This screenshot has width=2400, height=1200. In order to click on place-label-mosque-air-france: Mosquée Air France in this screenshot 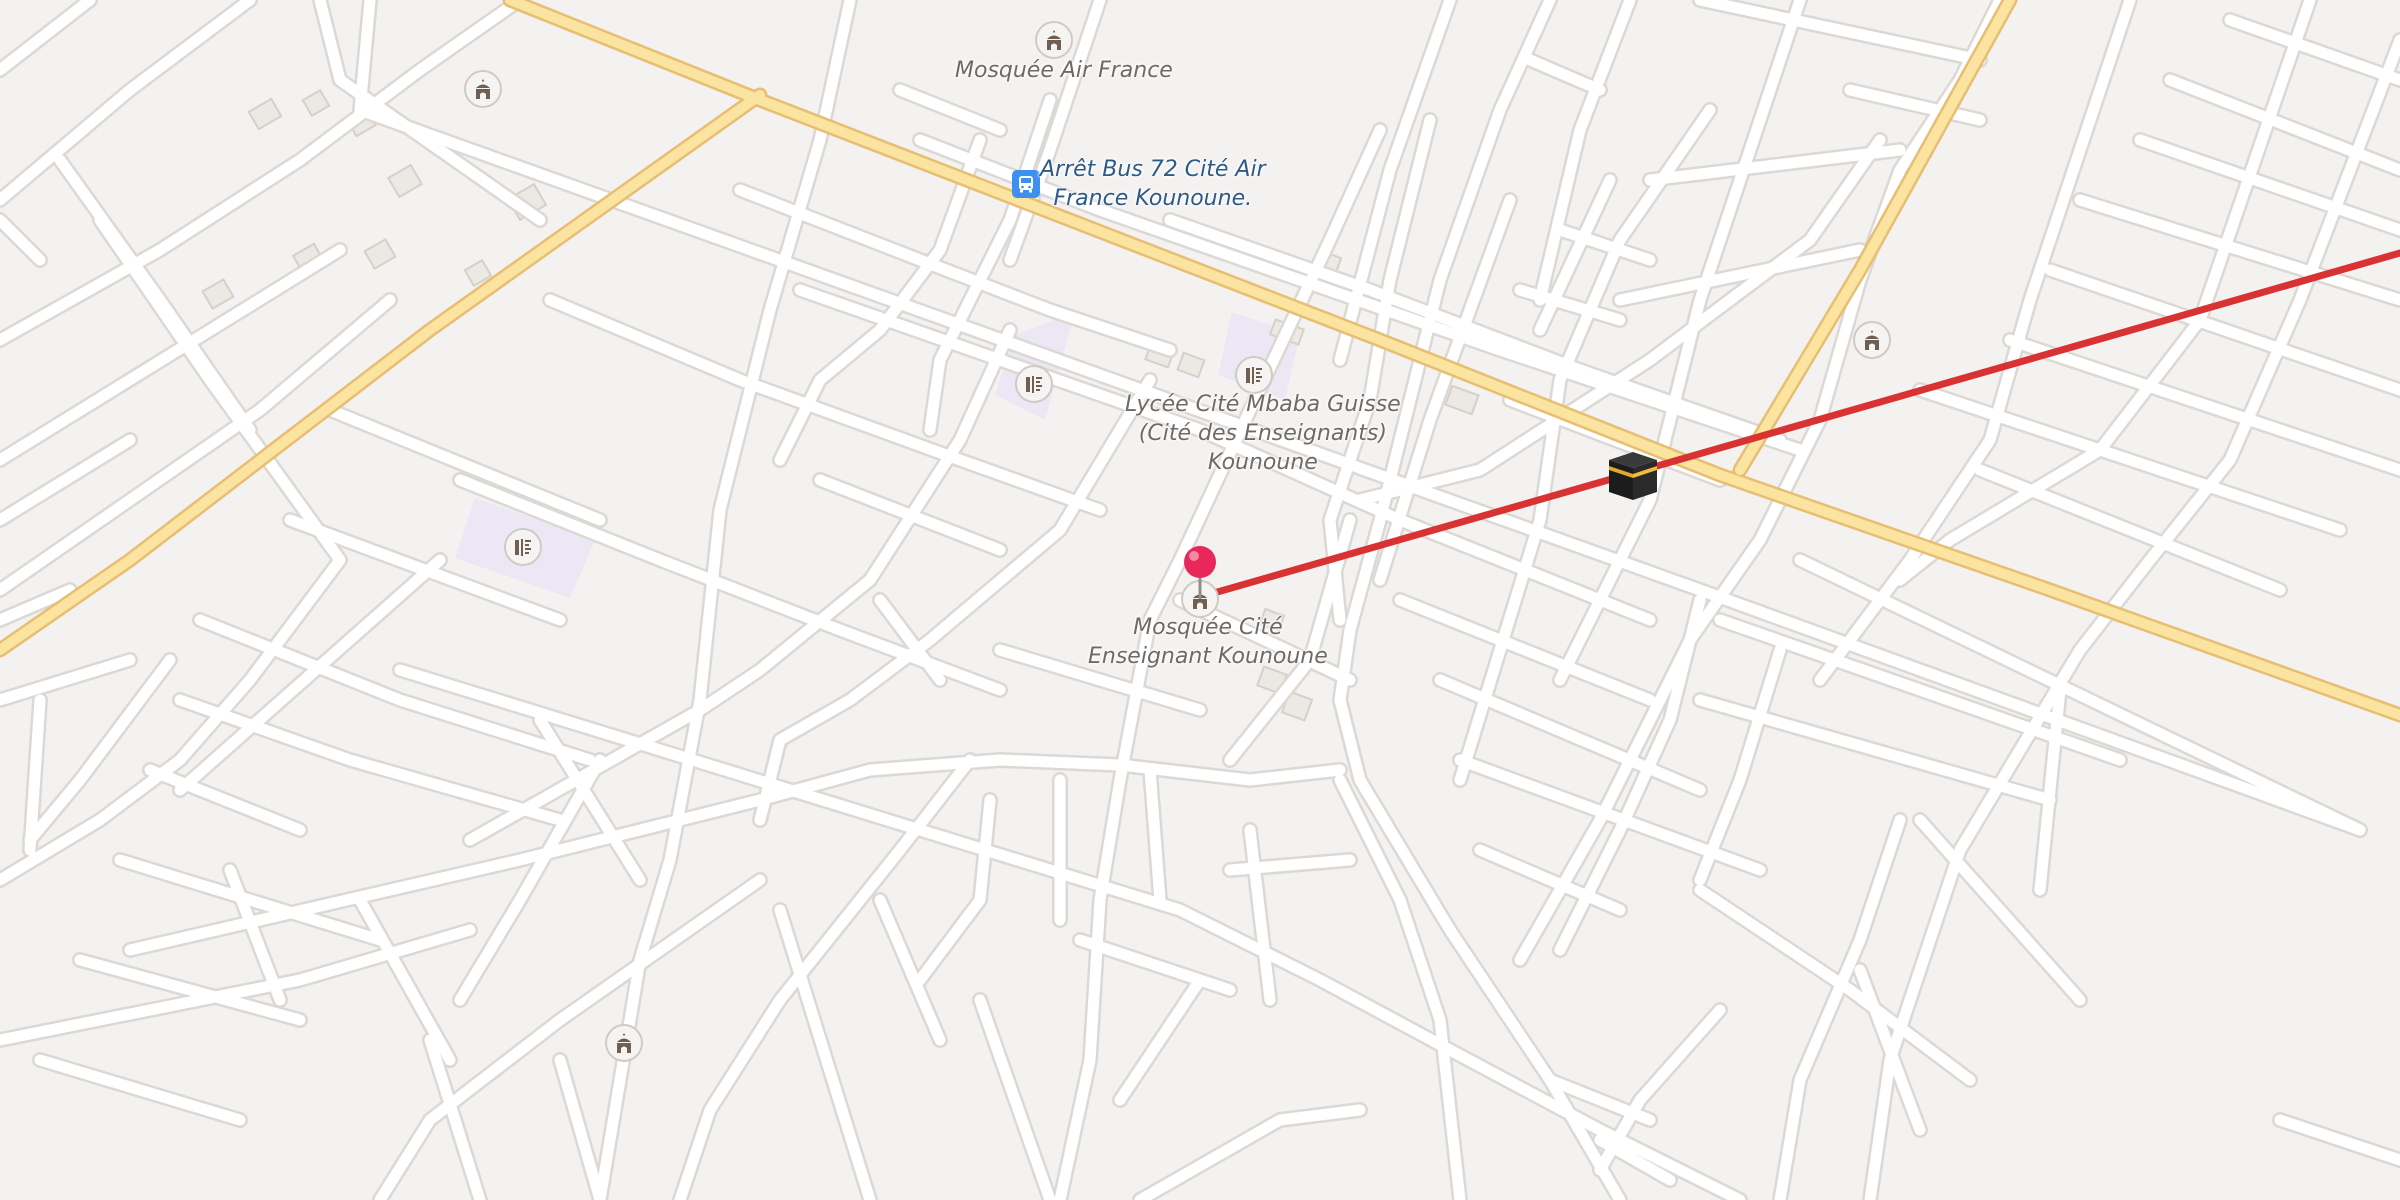, I will do `click(1064, 70)`.